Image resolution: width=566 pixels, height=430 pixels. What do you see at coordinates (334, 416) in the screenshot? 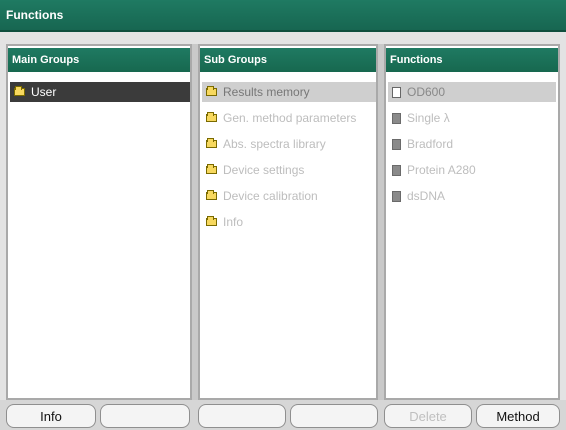
I see `softkey-4-button` at bounding box center [334, 416].